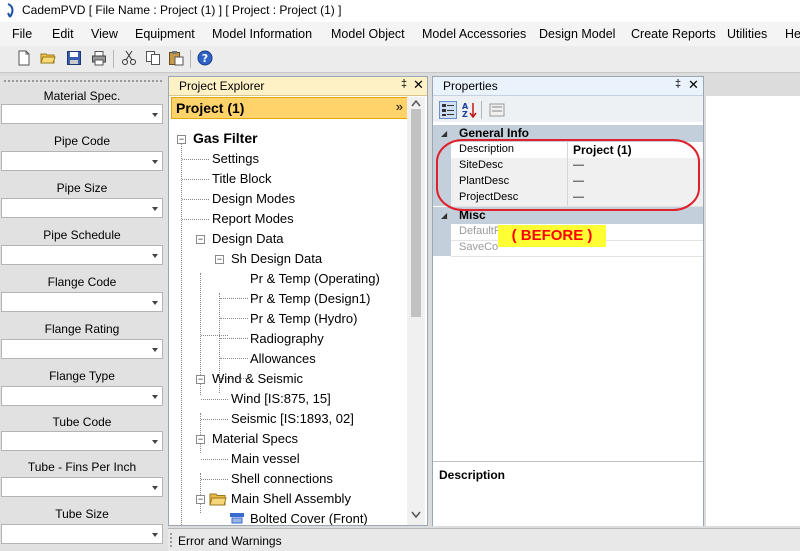 The width and height of the screenshot is (800, 551). Describe the element at coordinates (63, 34) in the screenshot. I see `menu-edit: Edit` at that location.